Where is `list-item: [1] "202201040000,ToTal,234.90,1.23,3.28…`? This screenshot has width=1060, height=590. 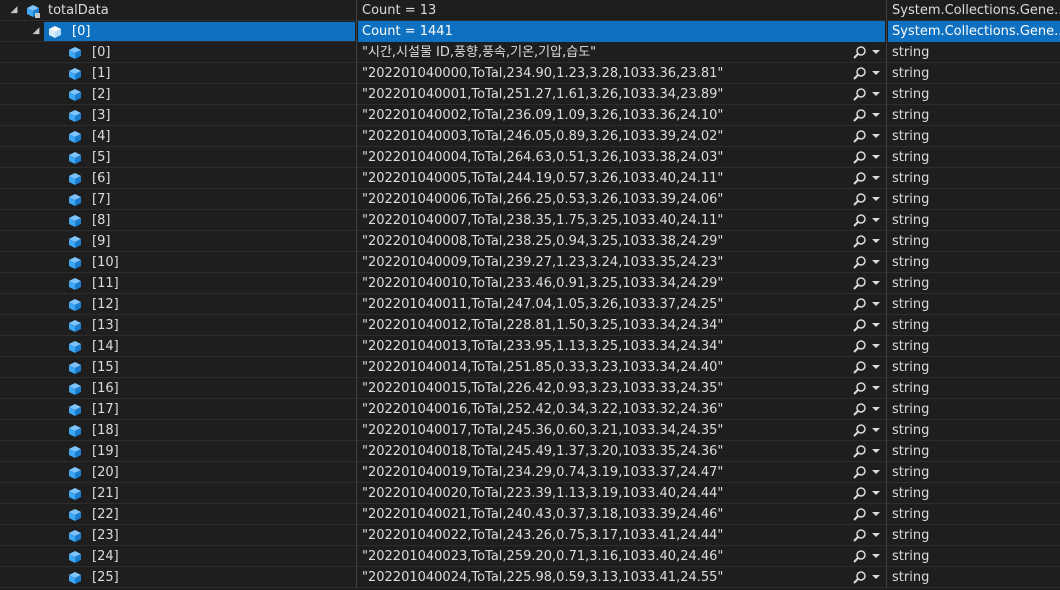 list-item: [1] "202201040000,ToTal,234.90,1.23,3.28… is located at coordinates (530, 73).